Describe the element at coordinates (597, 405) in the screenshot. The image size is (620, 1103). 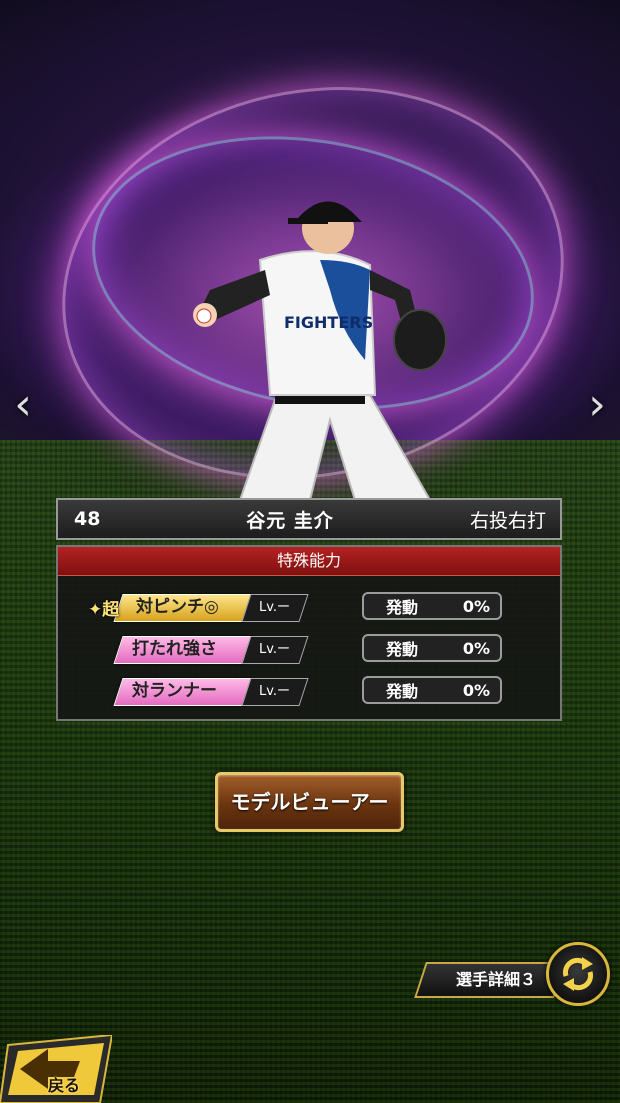
I see `next-player-chevron-right-icon: ›` at that location.